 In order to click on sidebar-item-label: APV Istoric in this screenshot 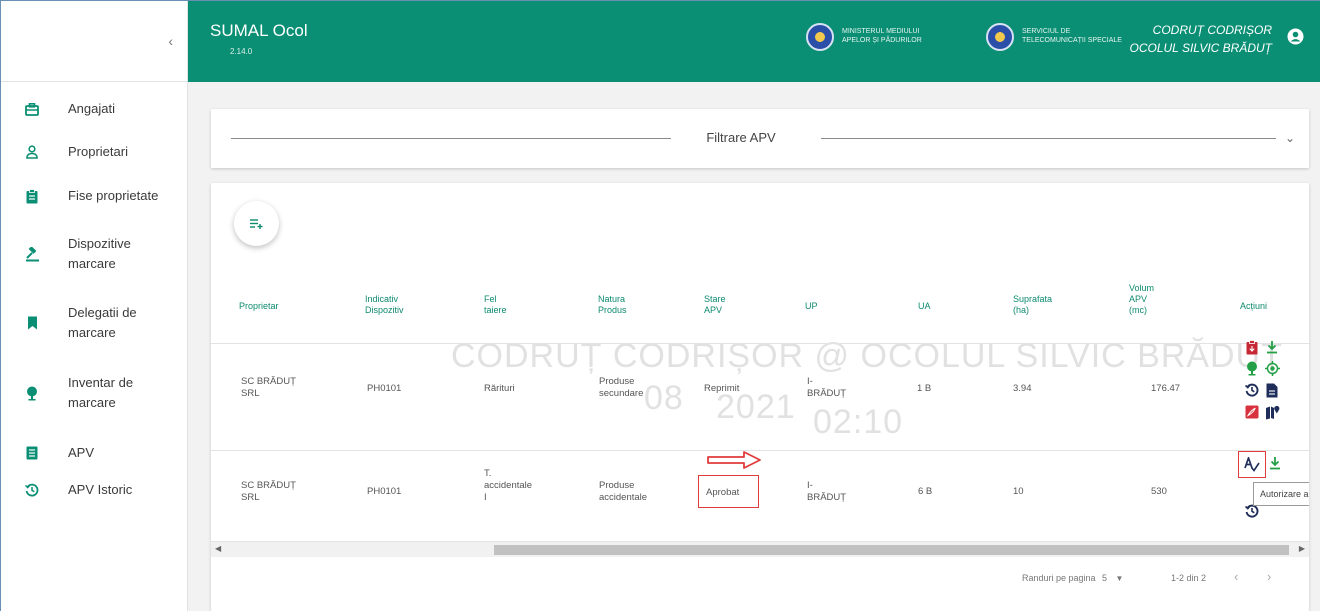, I will do `click(100, 489)`.